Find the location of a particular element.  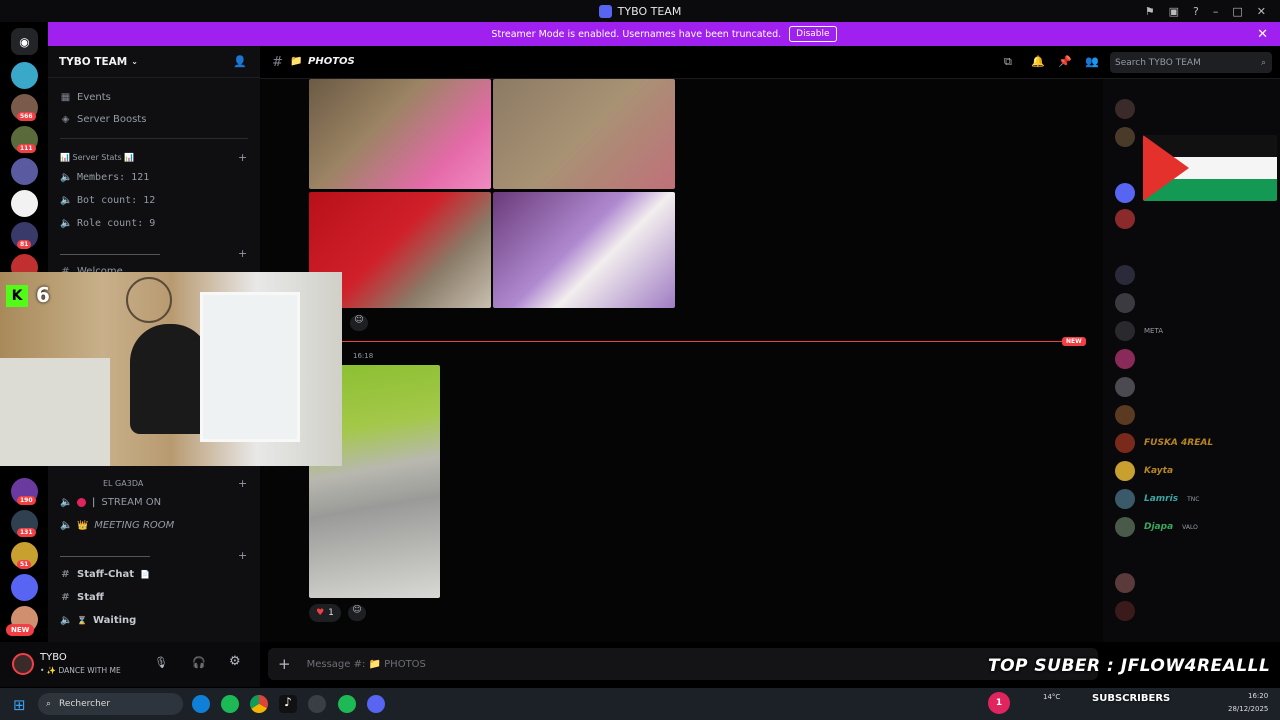

help-icon: ? is located at coordinates (1196, 11).